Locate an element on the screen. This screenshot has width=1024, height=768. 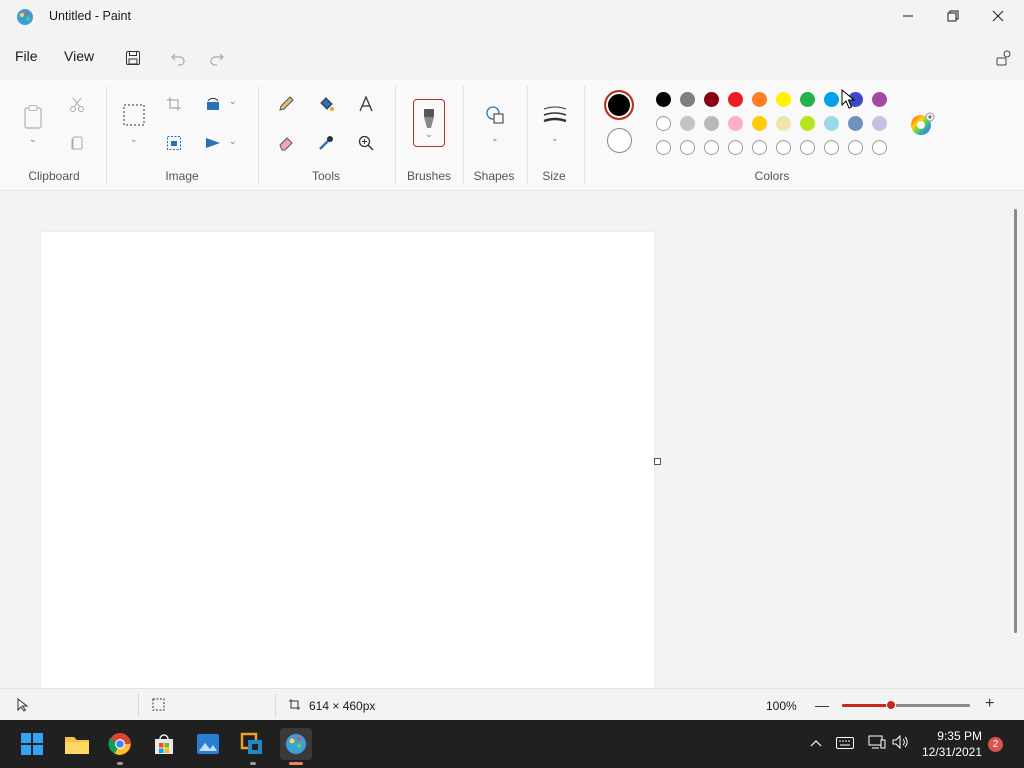
select-icon is located at coordinates (134, 115).